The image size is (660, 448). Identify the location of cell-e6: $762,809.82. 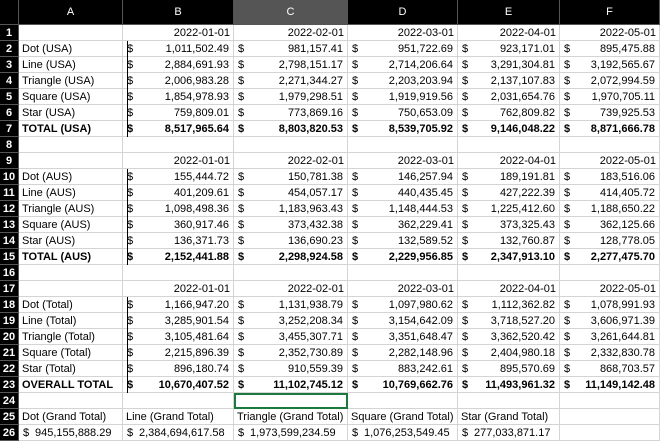
(509, 113).